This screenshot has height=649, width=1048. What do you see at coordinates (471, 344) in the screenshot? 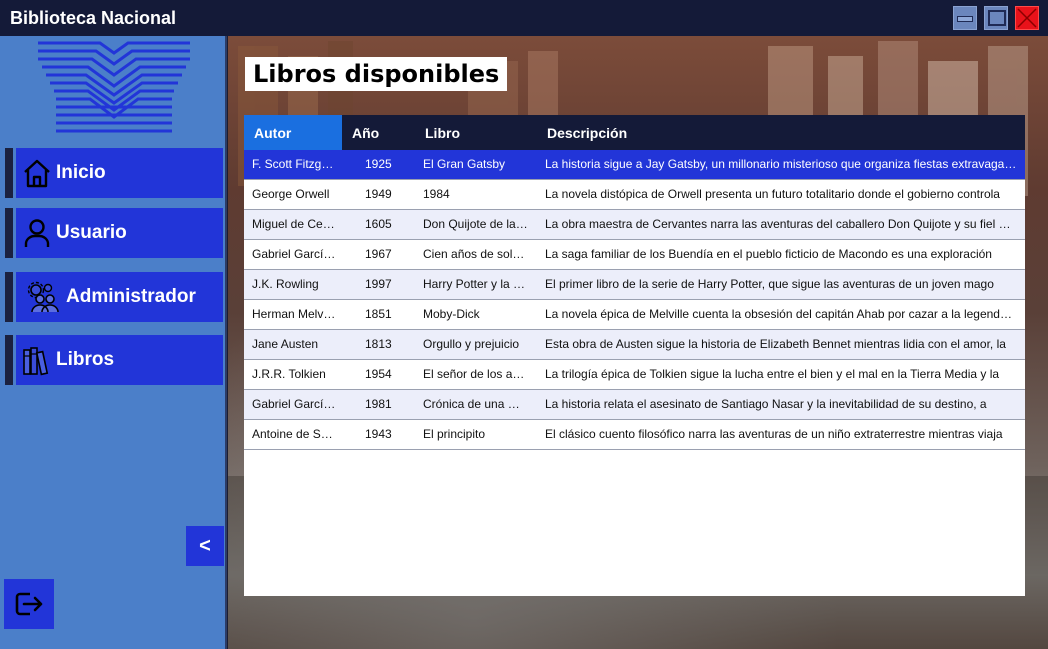
I see `cell-libro: Orgullo y prejuicio` at bounding box center [471, 344].